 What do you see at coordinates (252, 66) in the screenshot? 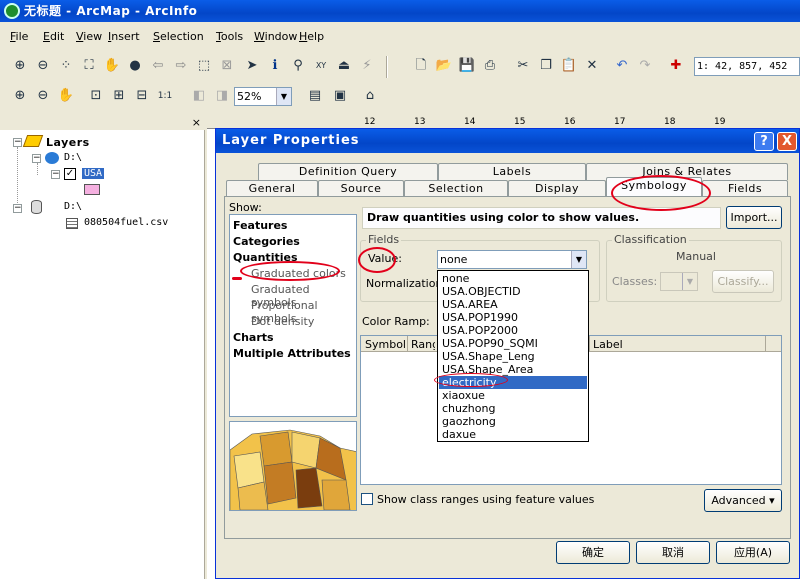
I see `select-elements-arrow-icon: ➤` at bounding box center [252, 66].